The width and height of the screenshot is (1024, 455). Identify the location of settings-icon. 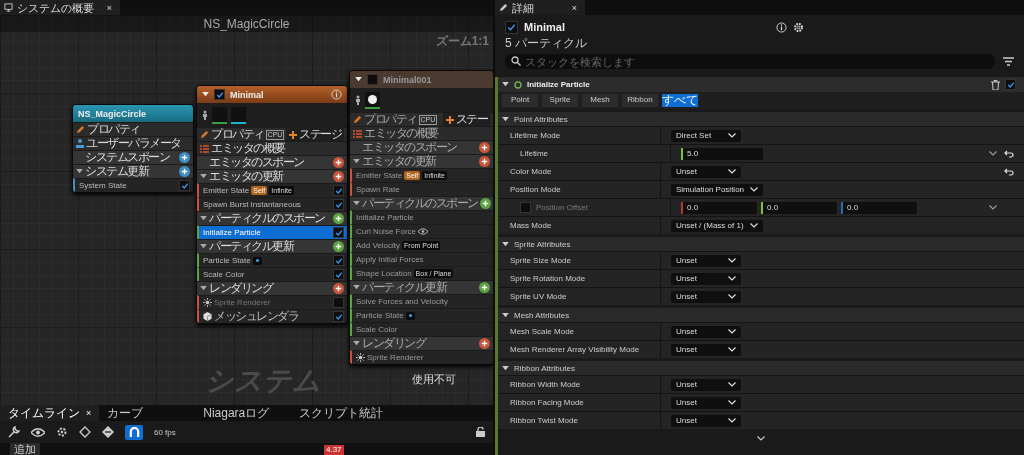
(798, 27).